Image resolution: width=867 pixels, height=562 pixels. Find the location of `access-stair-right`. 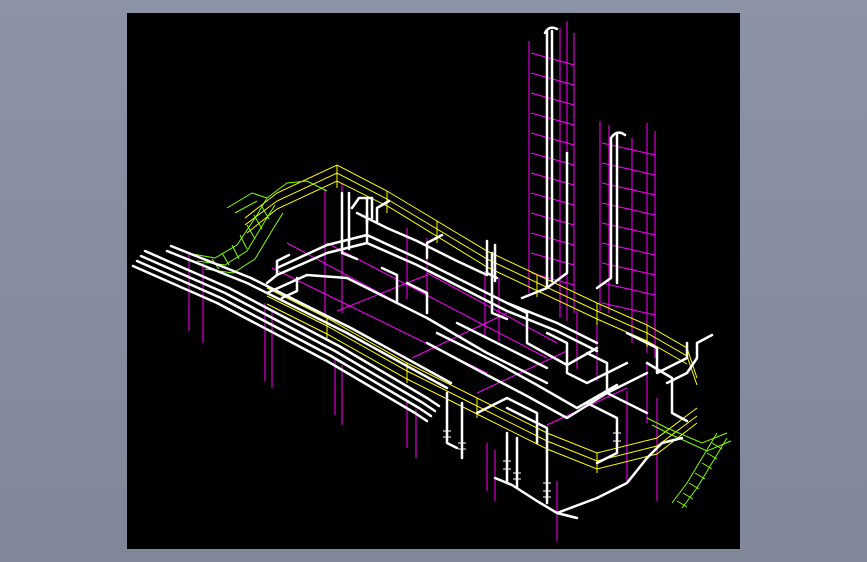

access-stair-right is located at coordinates (689, 463).